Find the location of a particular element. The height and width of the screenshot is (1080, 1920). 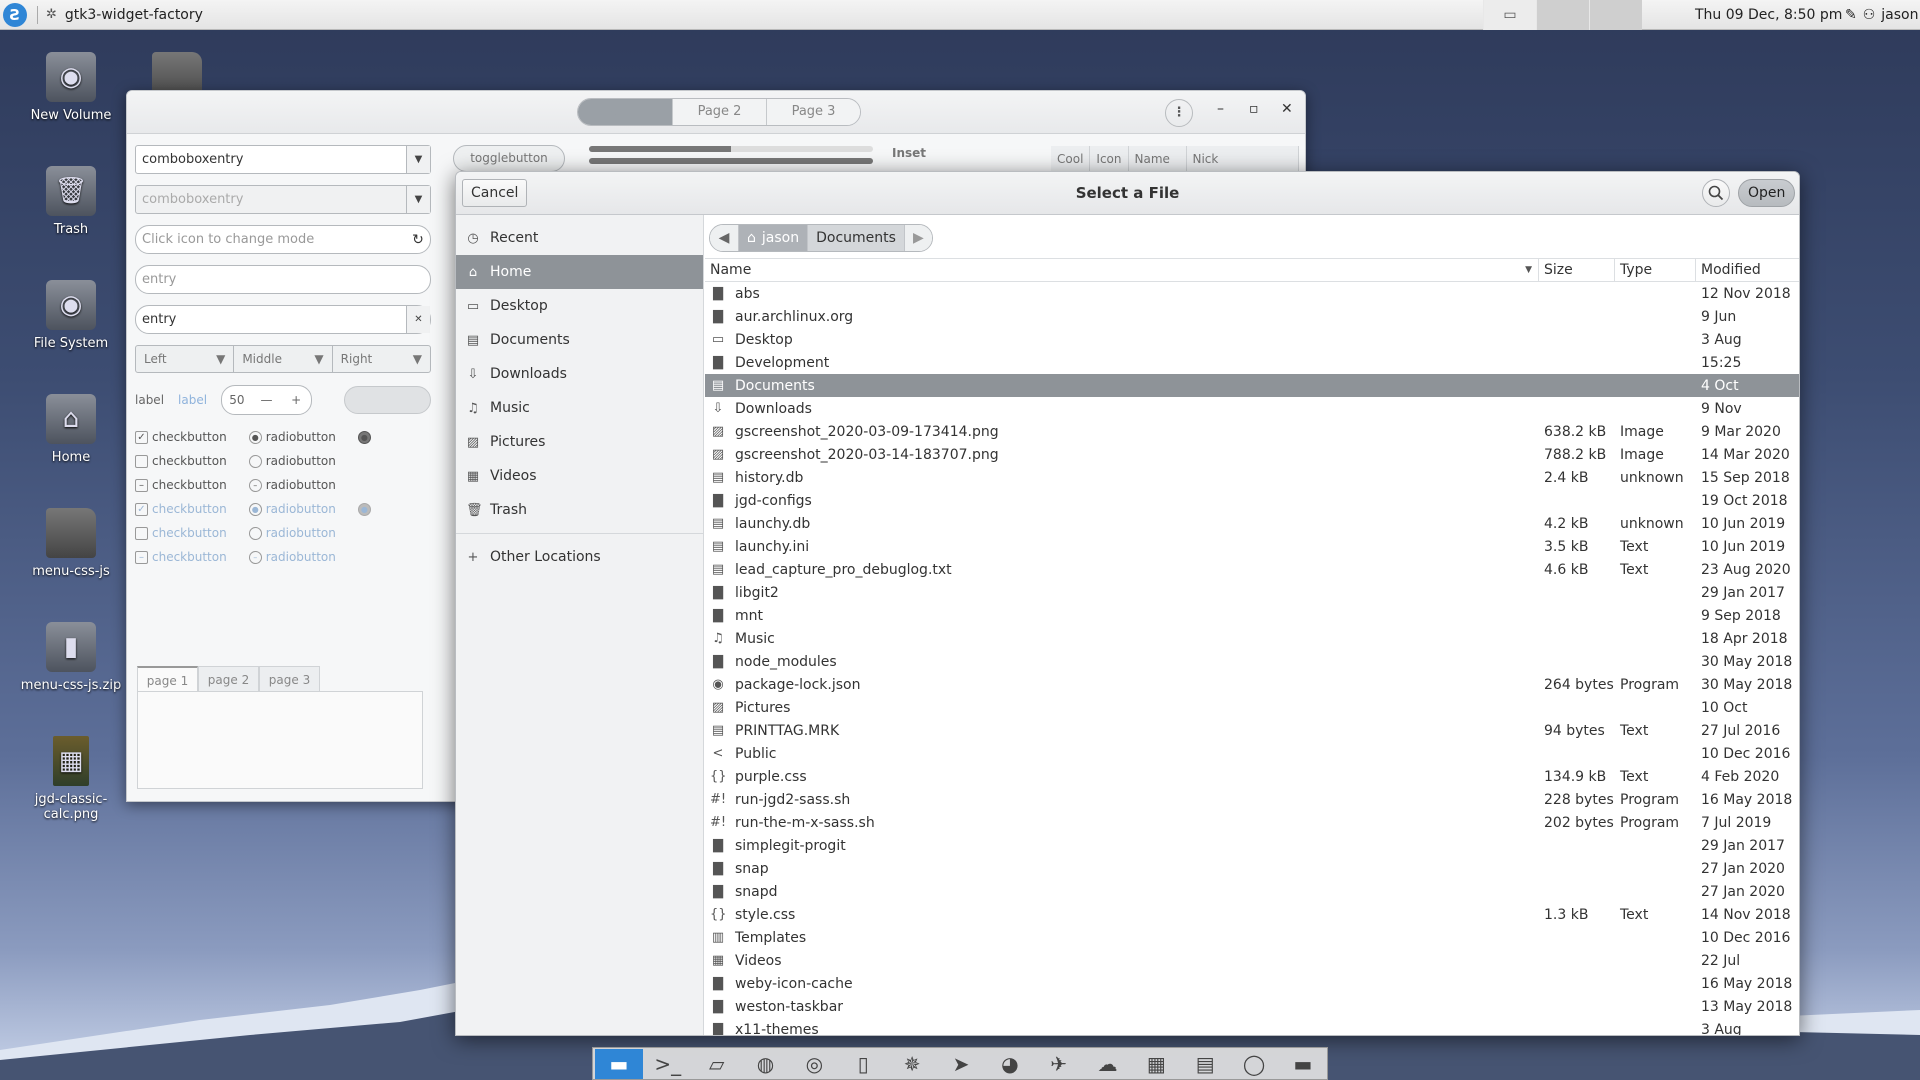

table-row: ▇ node_modules 30 May 2018 is located at coordinates (1252, 661).